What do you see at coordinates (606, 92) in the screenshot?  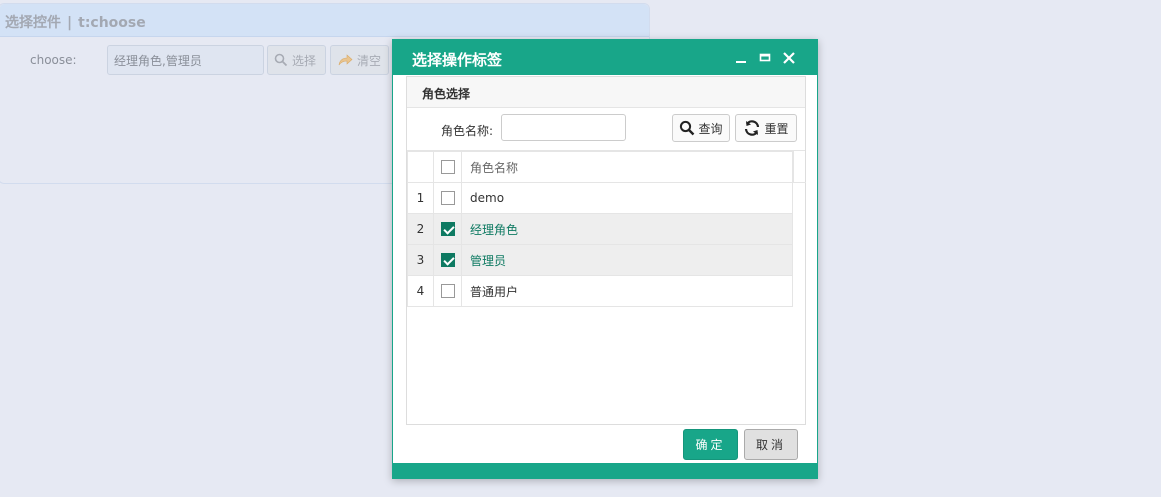 I see `section-title: 角色选择` at bounding box center [606, 92].